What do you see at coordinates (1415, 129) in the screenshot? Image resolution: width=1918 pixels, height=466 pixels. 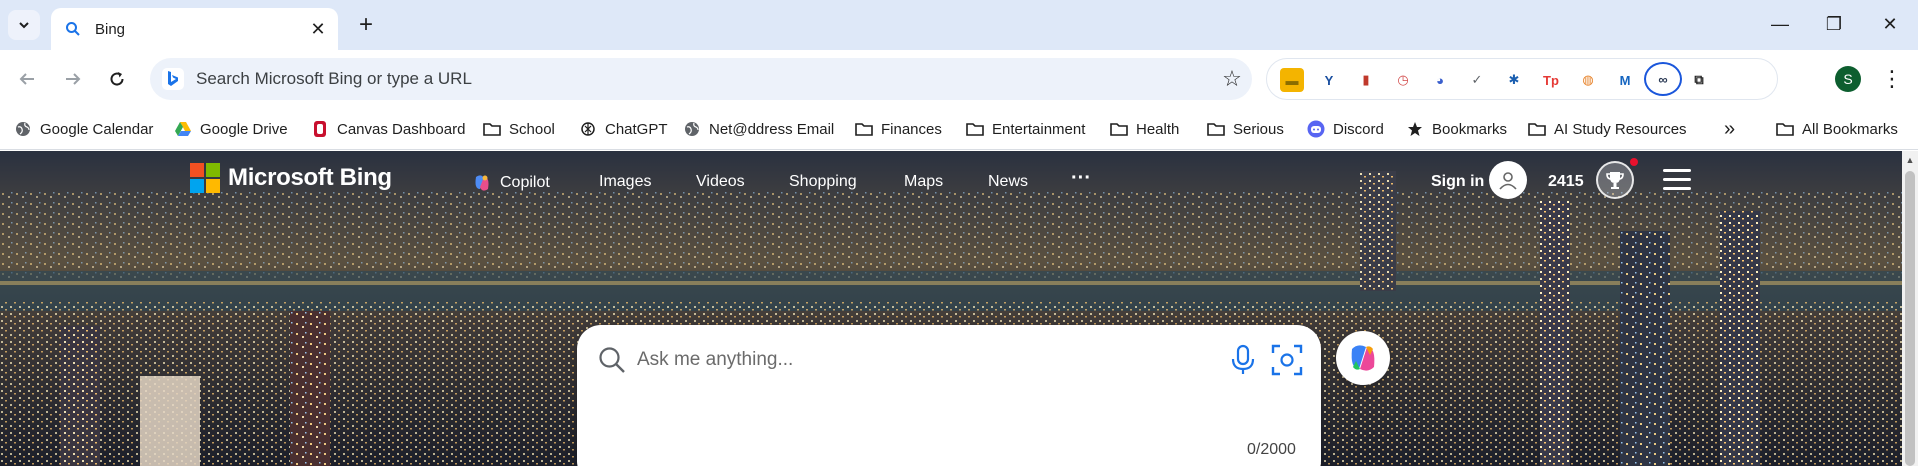 I see `star-icon` at bounding box center [1415, 129].